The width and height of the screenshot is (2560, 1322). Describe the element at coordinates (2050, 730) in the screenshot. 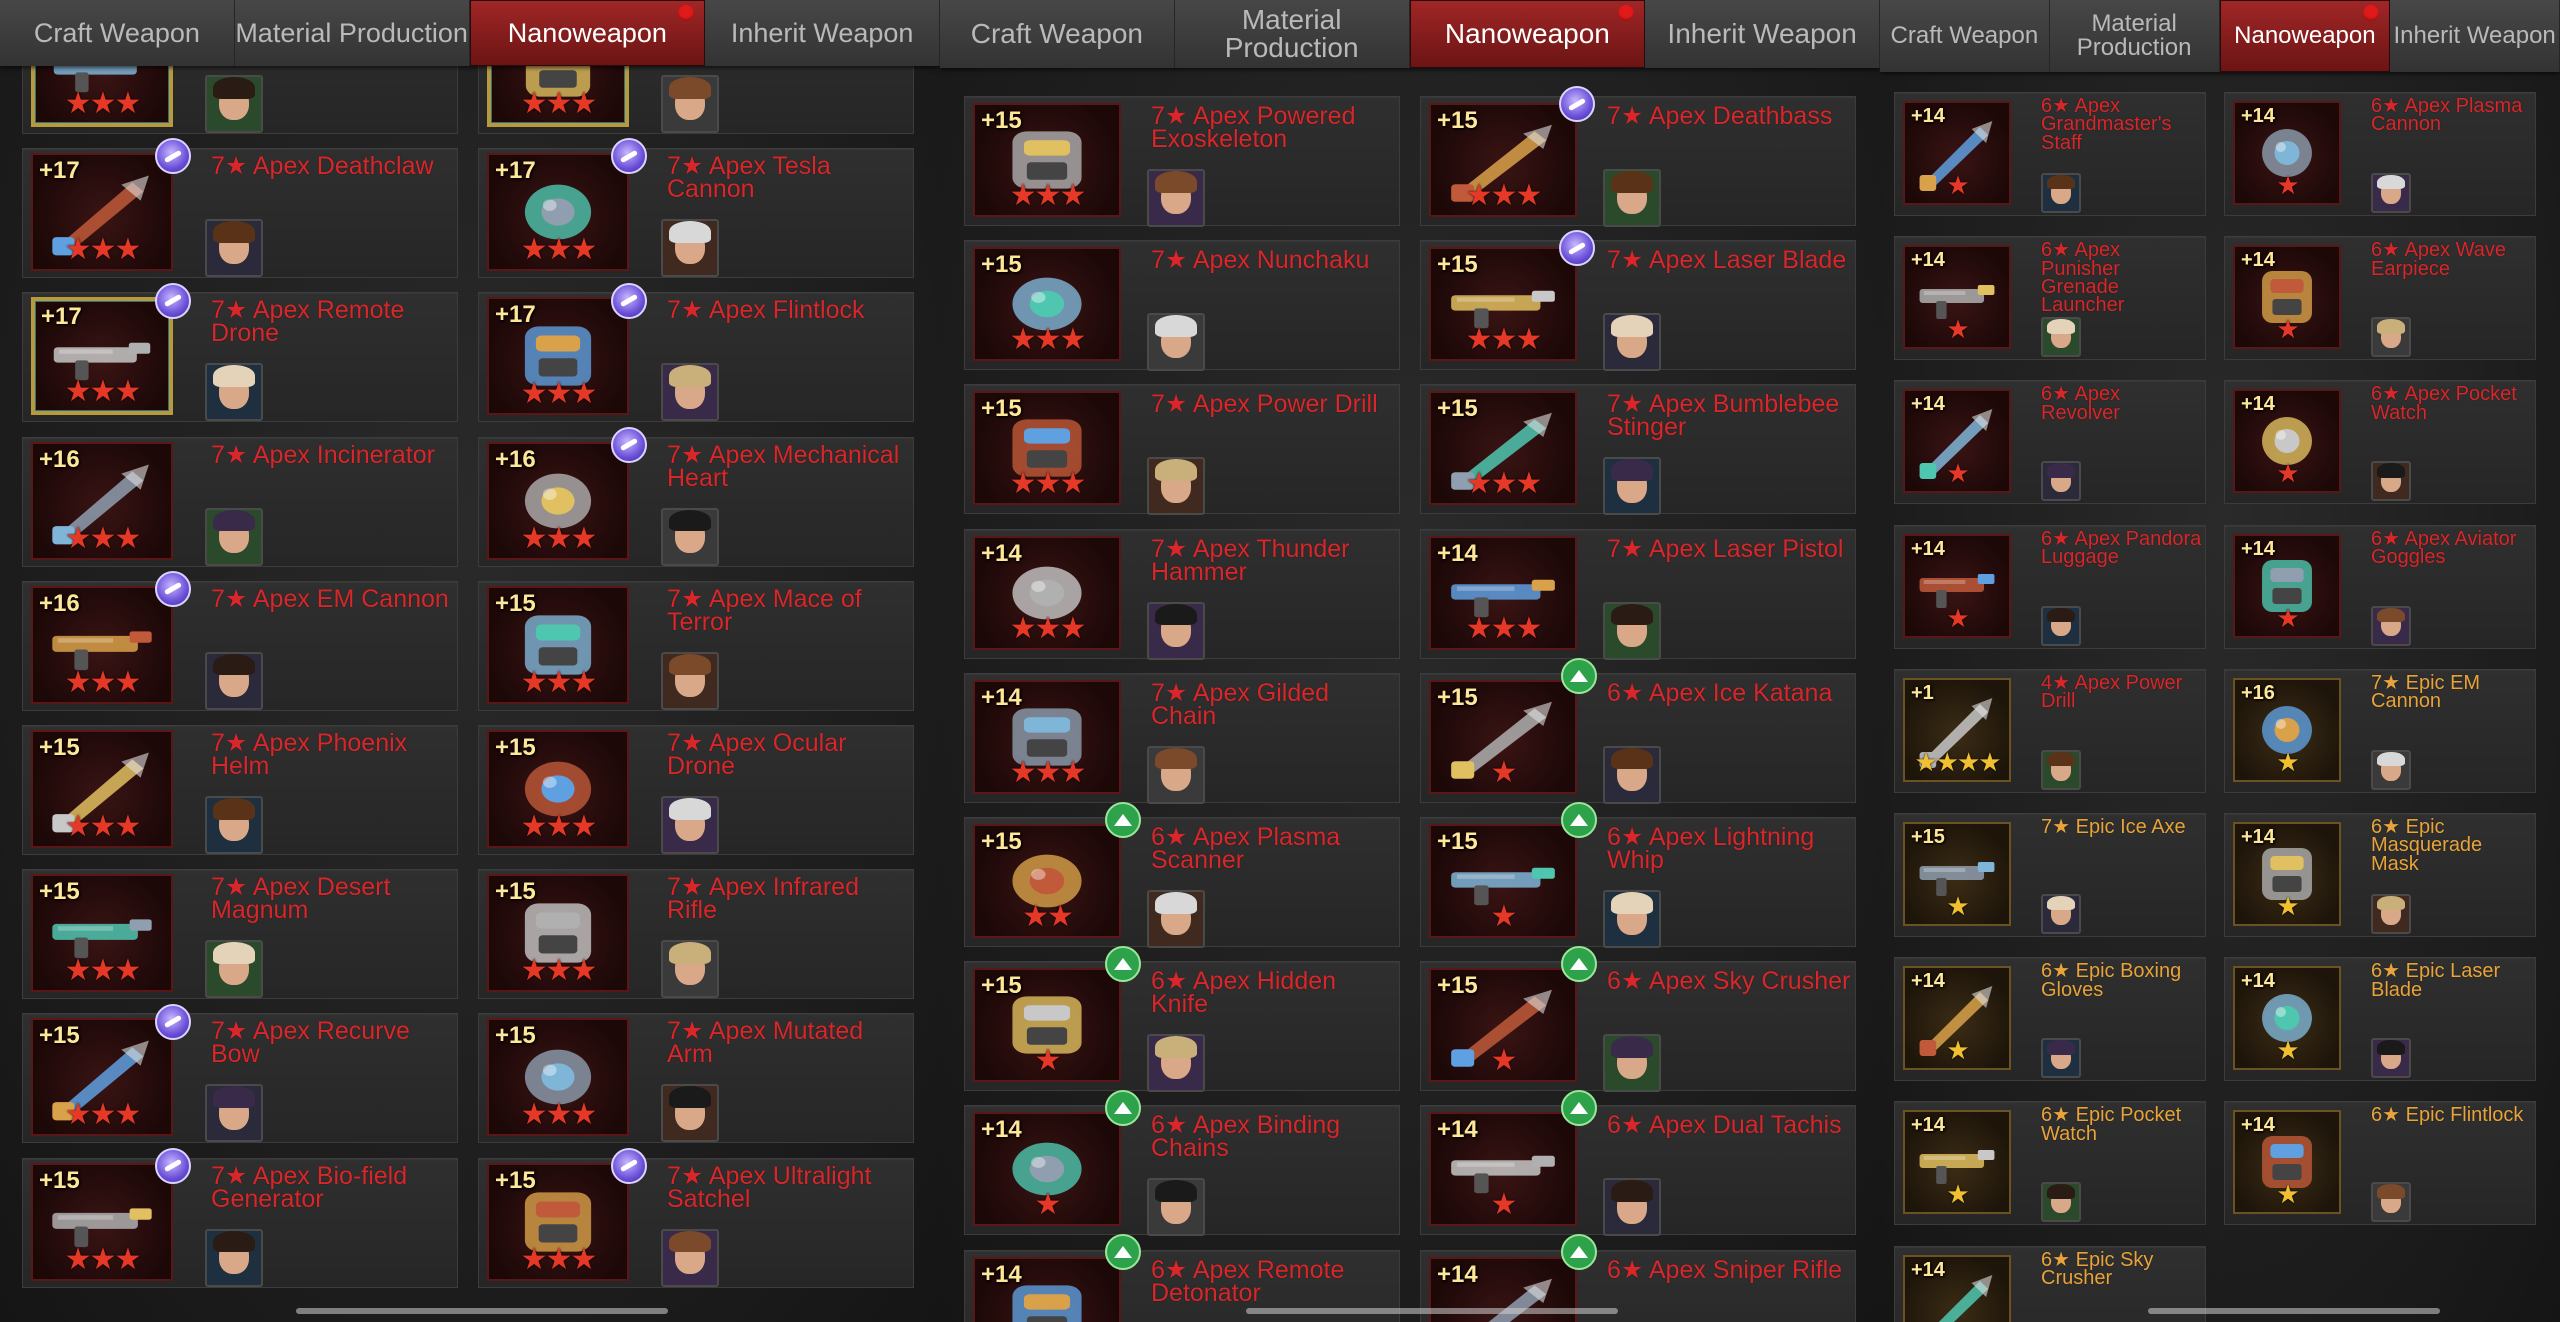

I see `weapon-card: +1 ★★★★ 4★ Apex Power Drill` at that location.